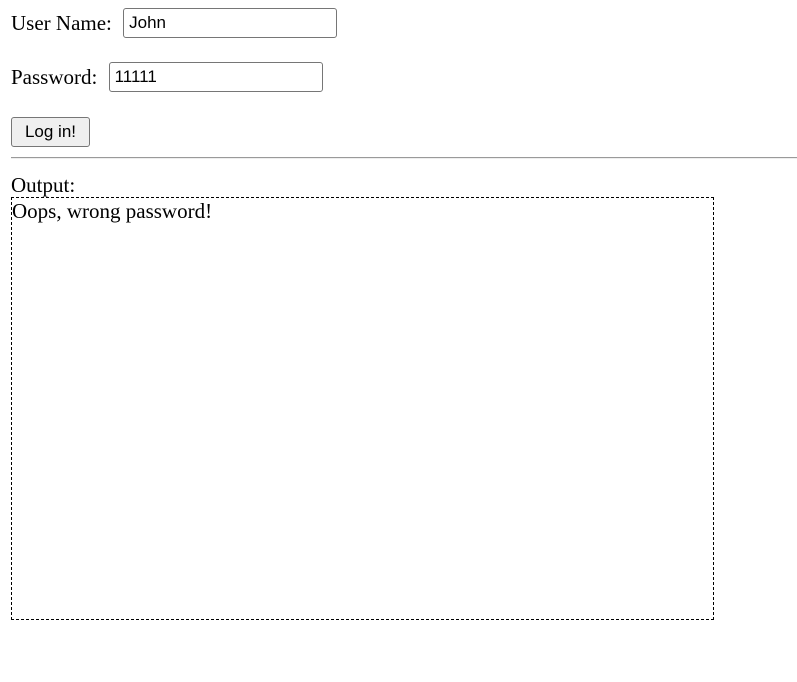 This screenshot has height=682, width=797. I want to click on username-input, so click(230, 23).